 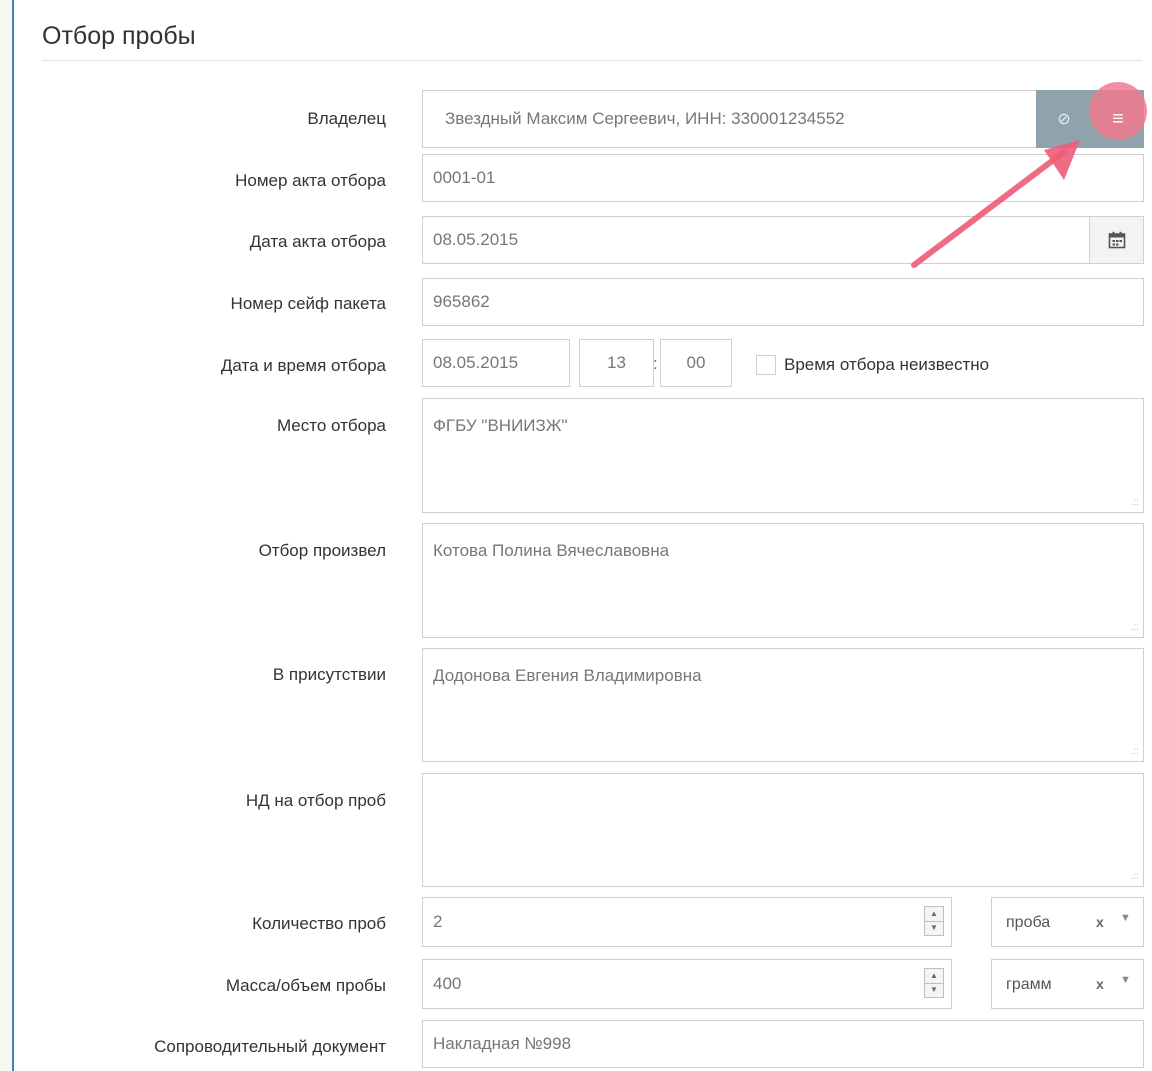 I want to click on place-value: ФГБУ "ВНИИЗЖ", so click(x=500, y=425).